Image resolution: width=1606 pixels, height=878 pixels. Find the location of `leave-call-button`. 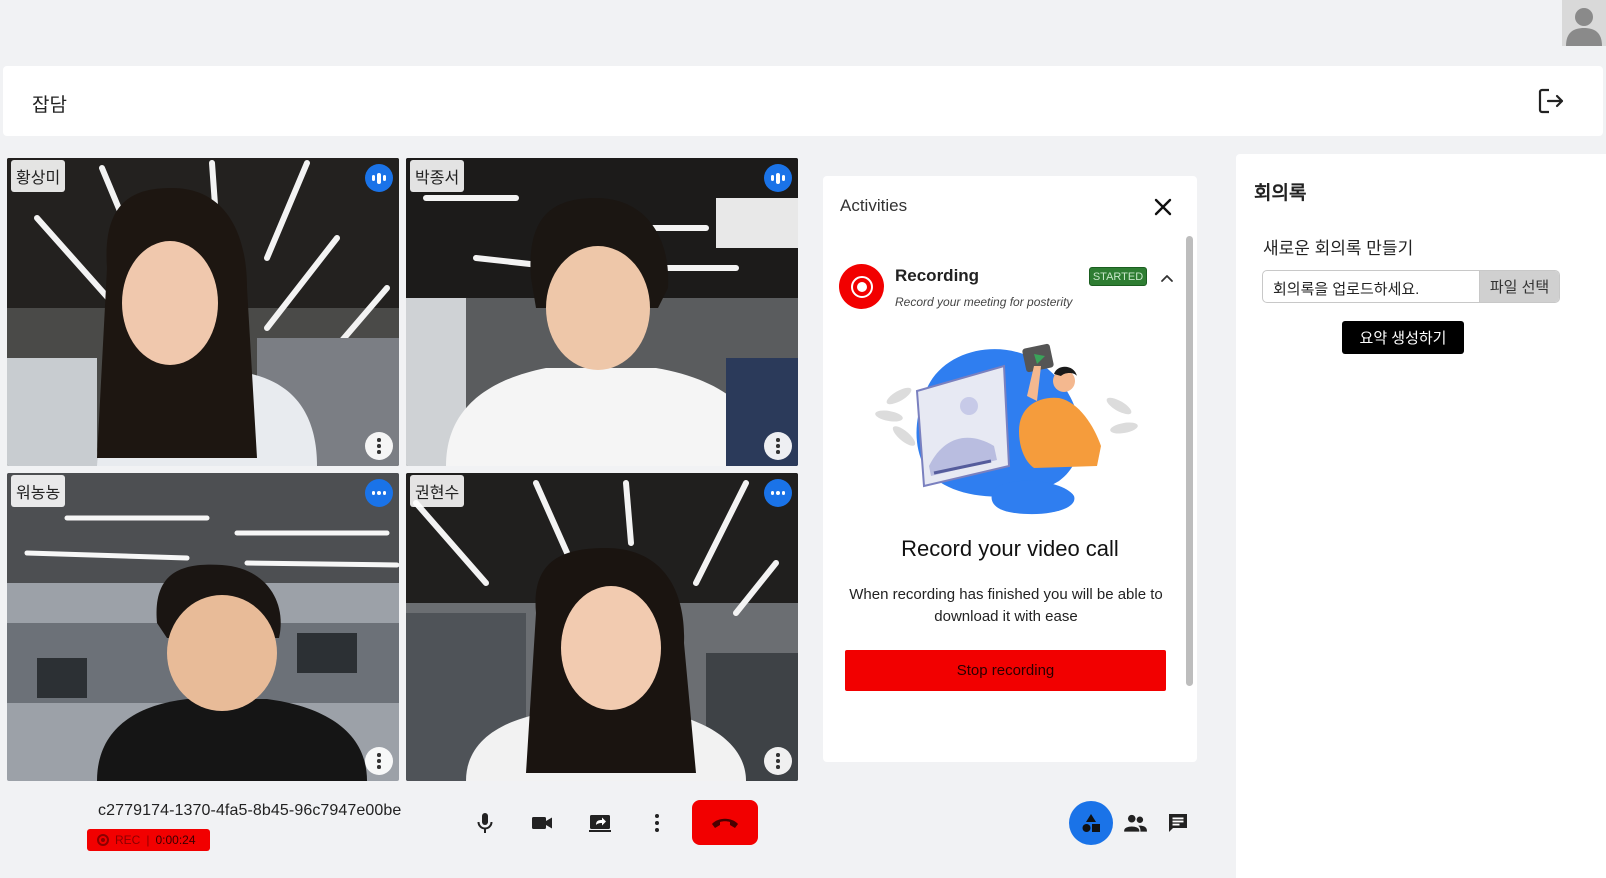

leave-call-button is located at coordinates (725, 822).